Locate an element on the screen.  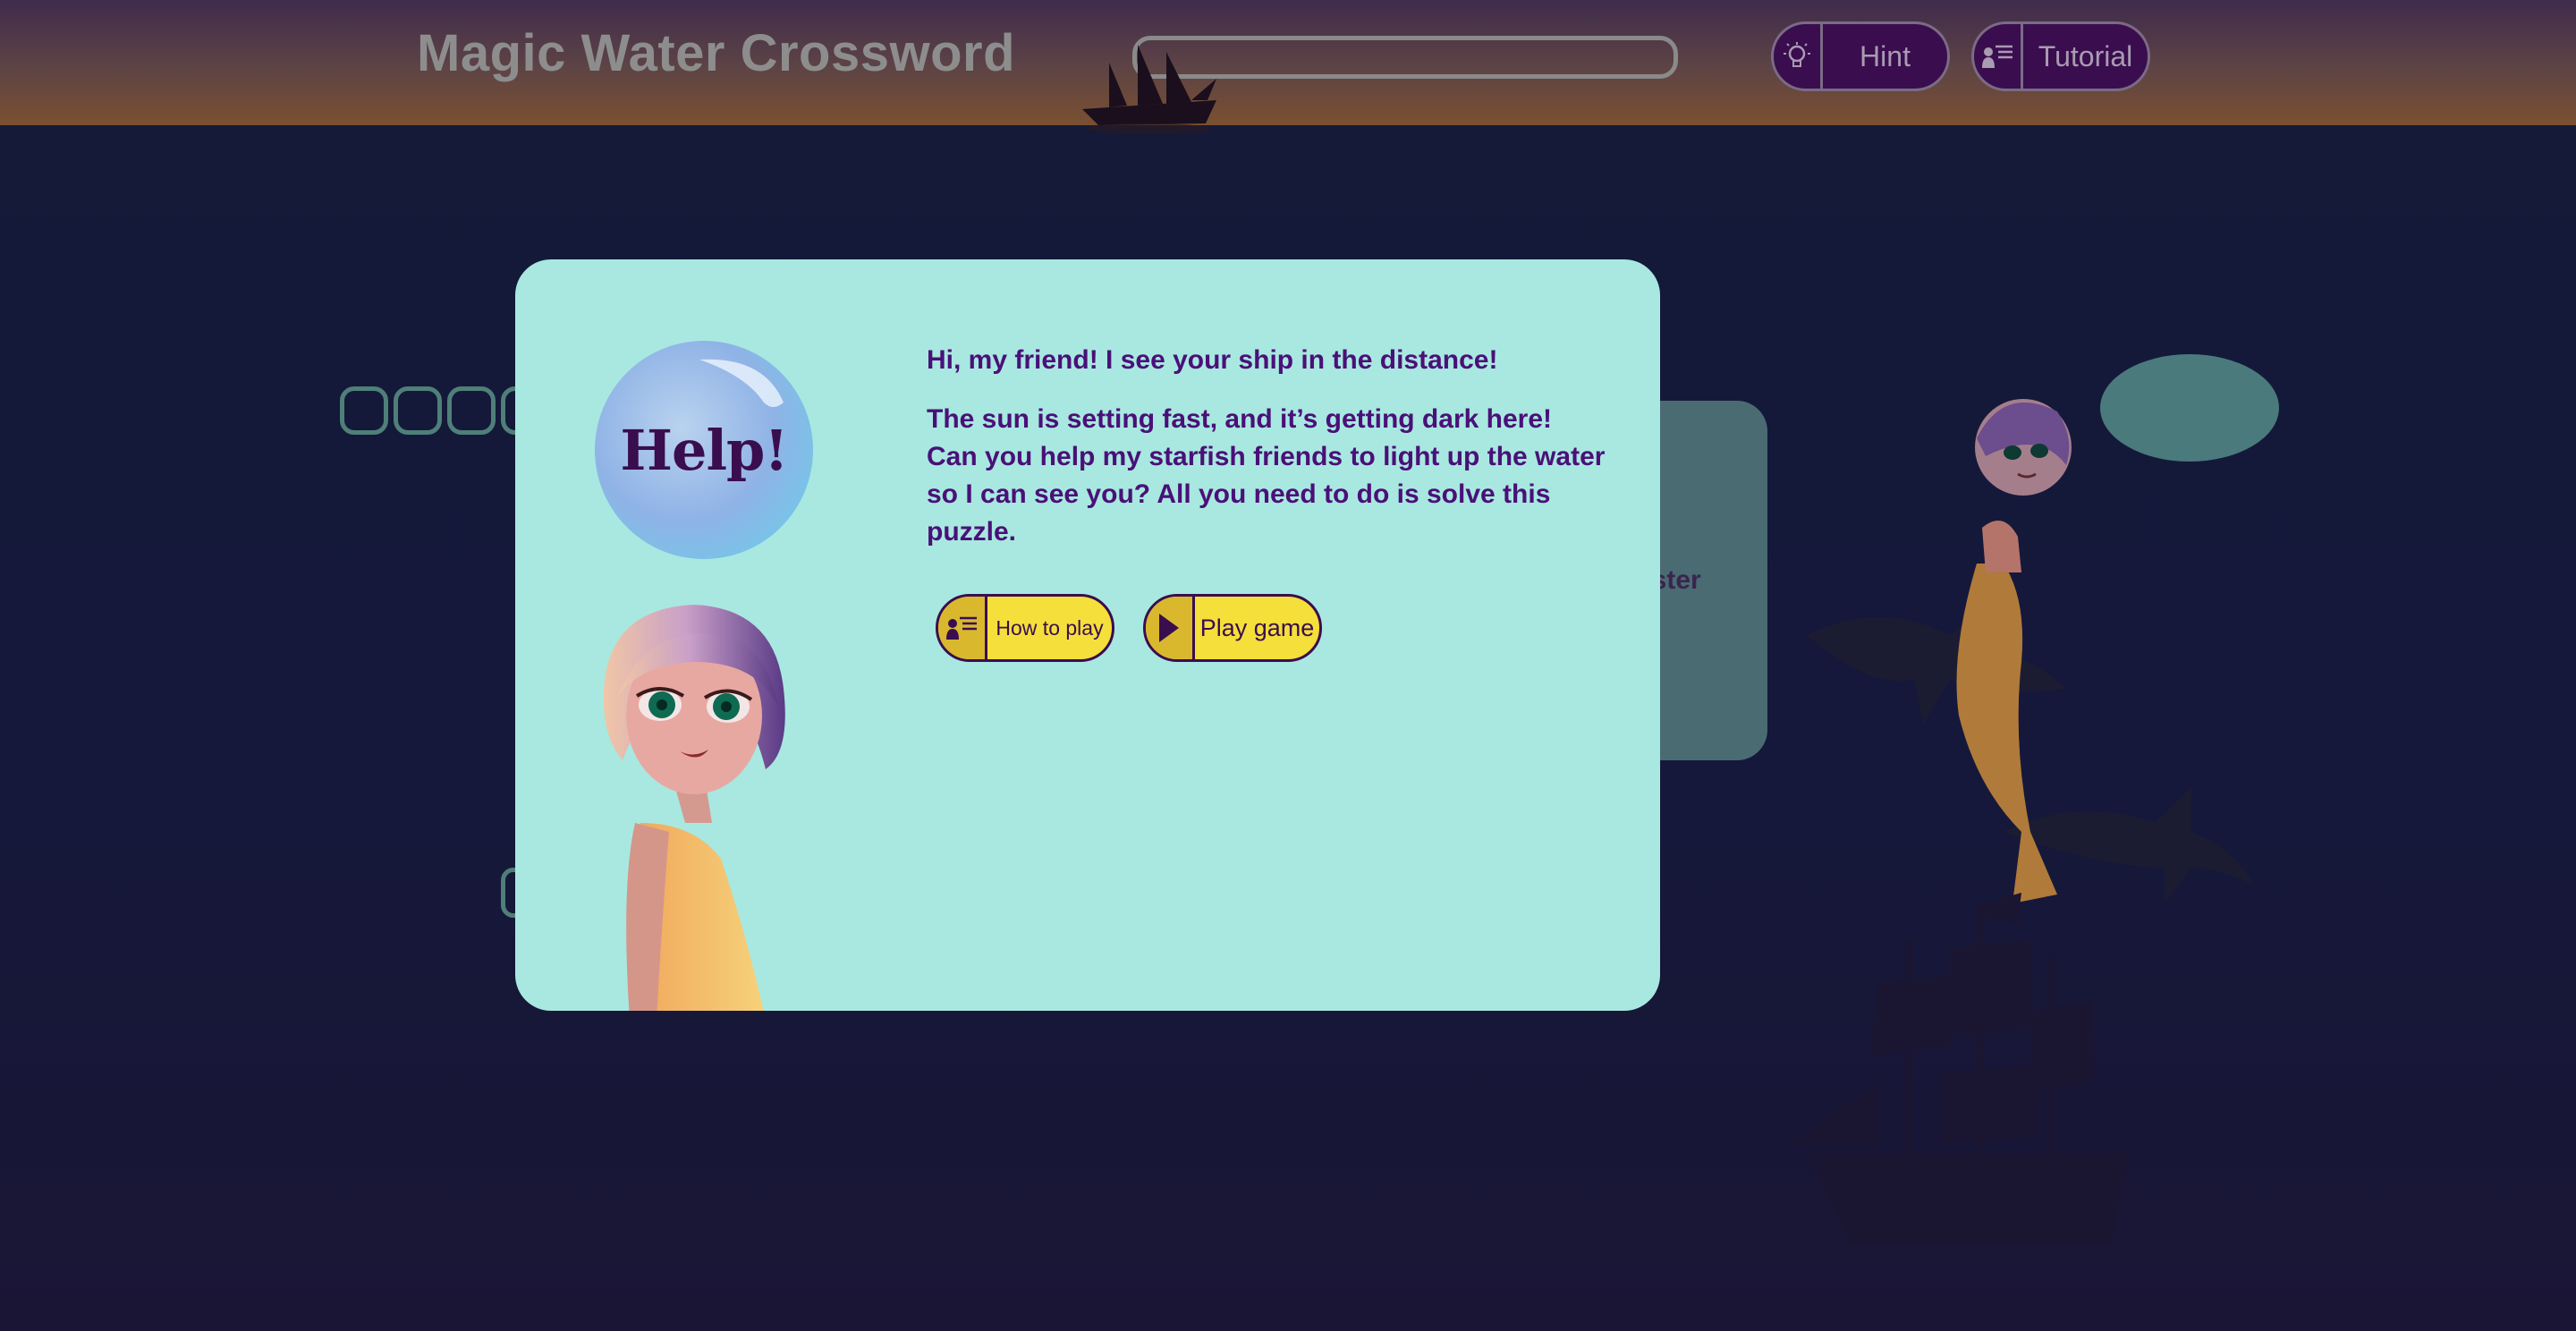
how-to-play-label: How to play is located at coordinates (1050, 627).